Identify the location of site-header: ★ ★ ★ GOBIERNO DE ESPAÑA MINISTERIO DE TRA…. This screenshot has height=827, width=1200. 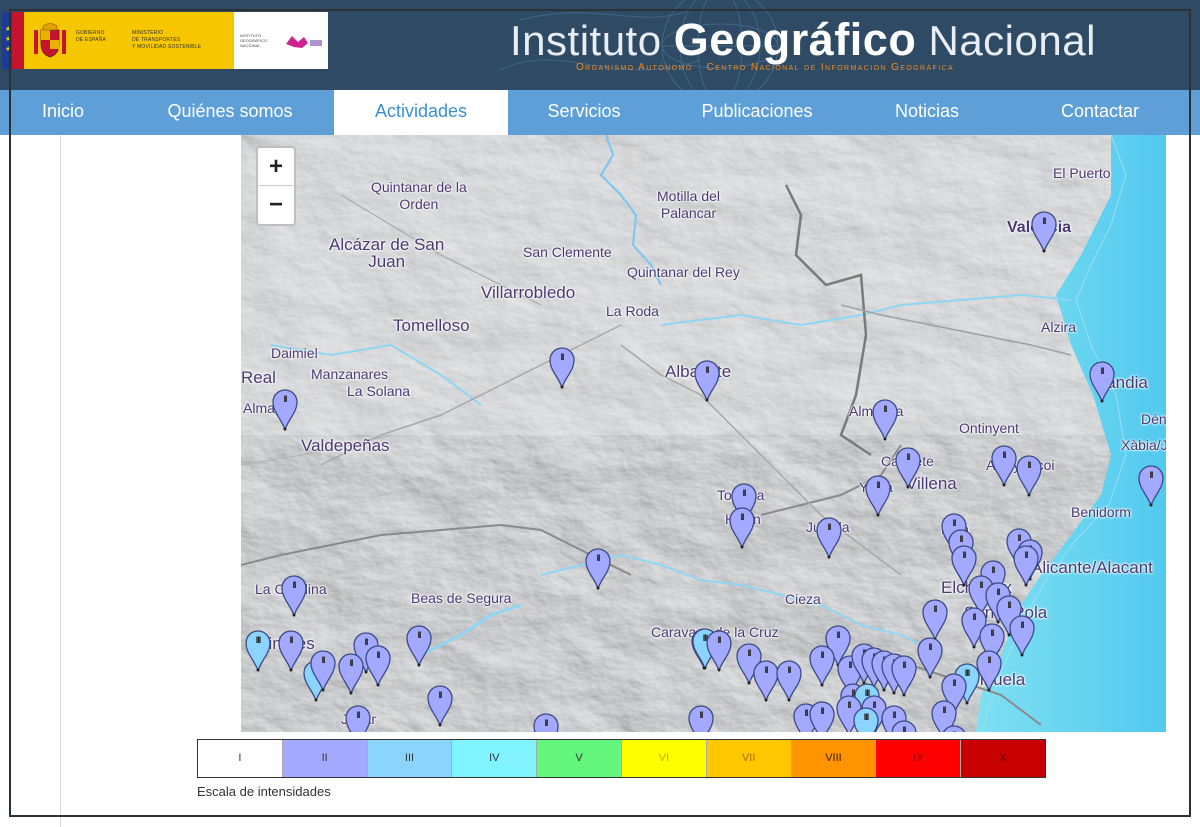
(600, 45).